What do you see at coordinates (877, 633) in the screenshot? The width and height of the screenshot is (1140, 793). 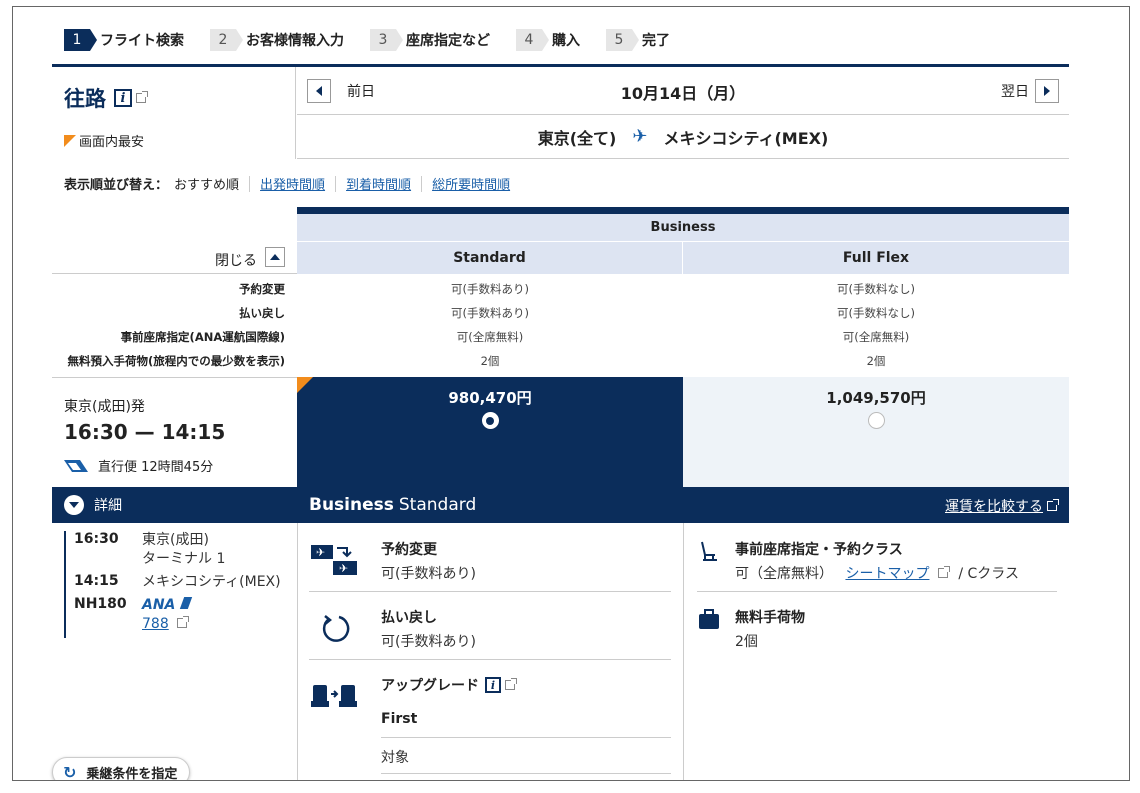 I see `feature-baggage: 無料手荷物 2個` at bounding box center [877, 633].